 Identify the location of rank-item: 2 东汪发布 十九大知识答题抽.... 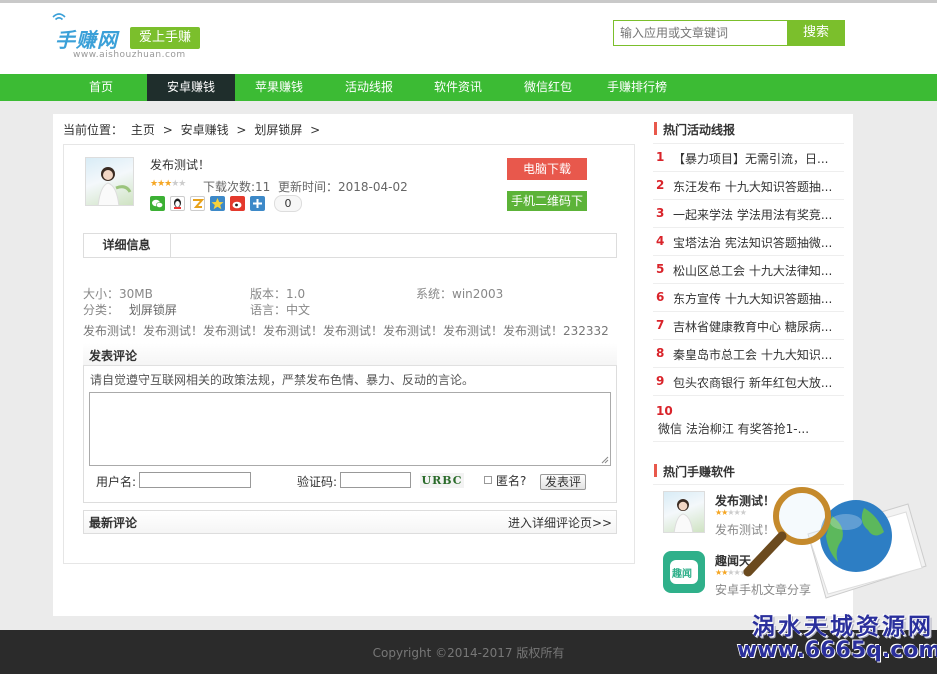
(748, 186).